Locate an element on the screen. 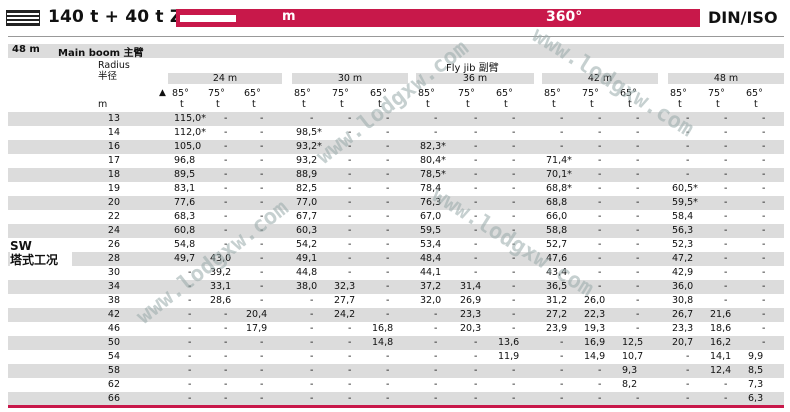 Image resolution: width=790 pixels, height=412 pixels. capacity-cell: 7,3 is located at coordinates (756, 384).